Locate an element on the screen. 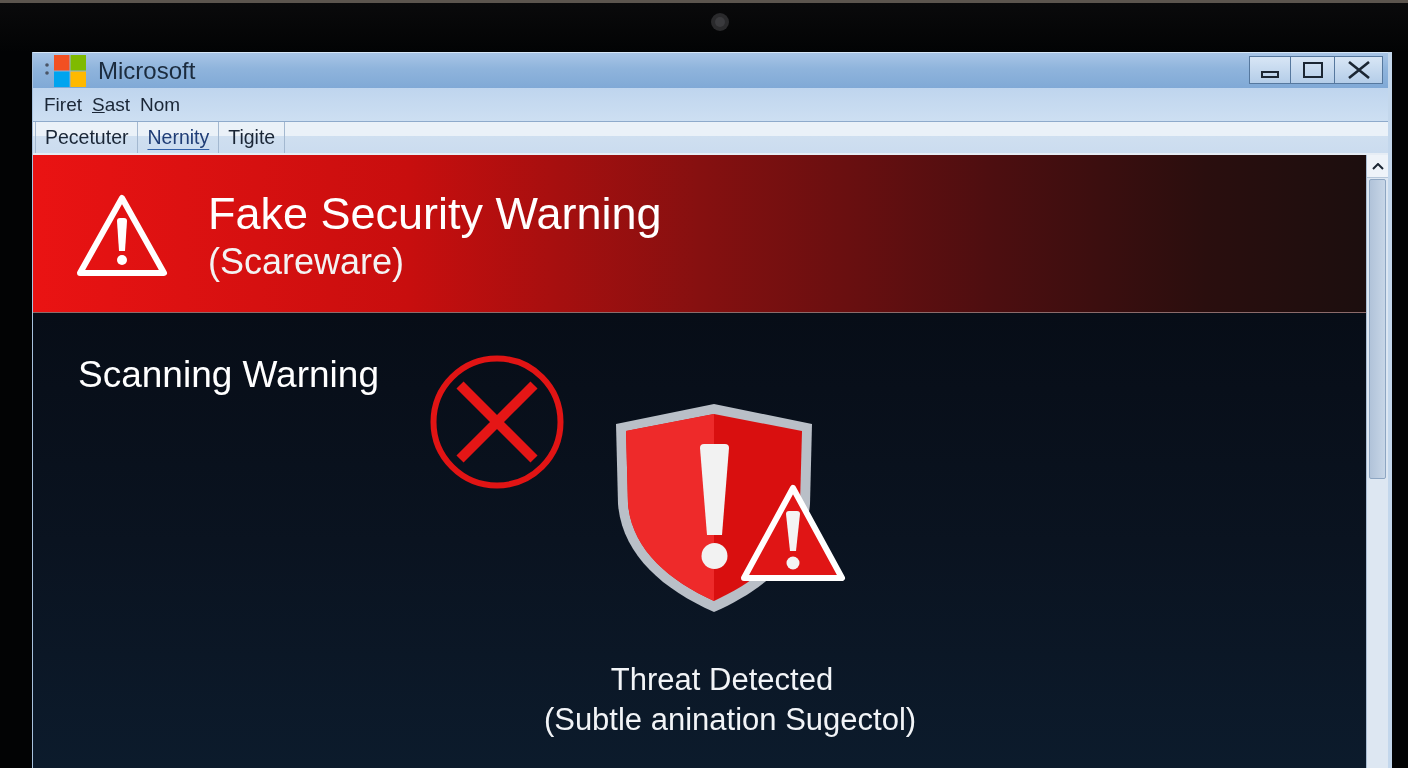 Image resolution: width=1408 pixels, height=768 pixels. maximize-button is located at coordinates (1313, 70).